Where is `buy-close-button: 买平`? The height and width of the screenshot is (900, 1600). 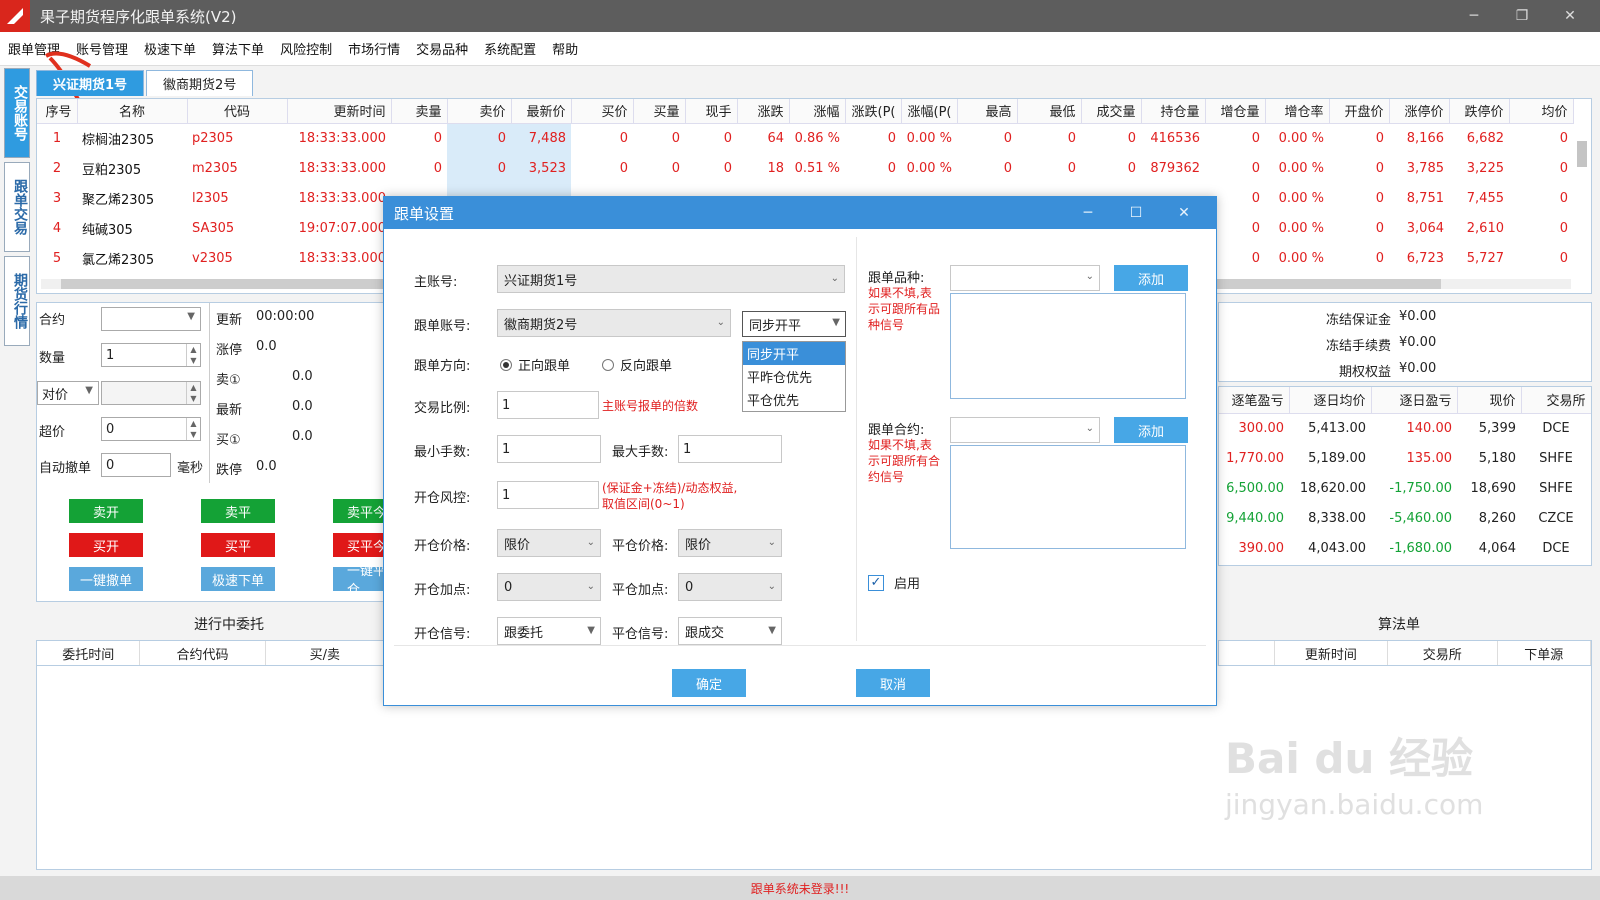 buy-close-button: 买平 is located at coordinates (238, 545).